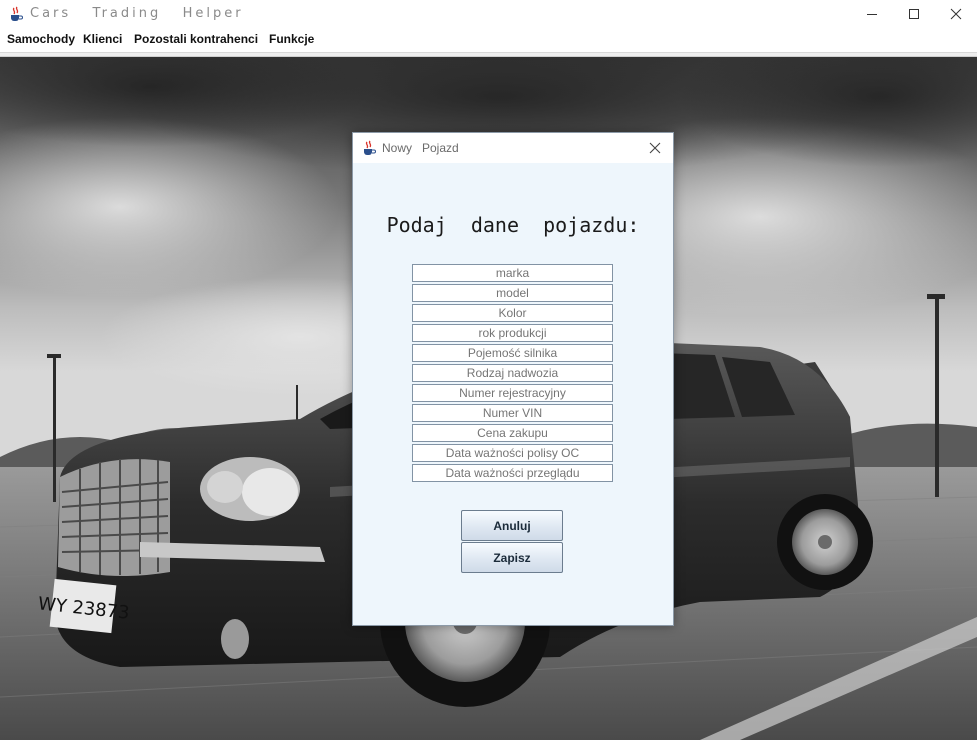 This screenshot has width=977, height=740. I want to click on field-rodzaj-nadwozia, so click(512, 373).